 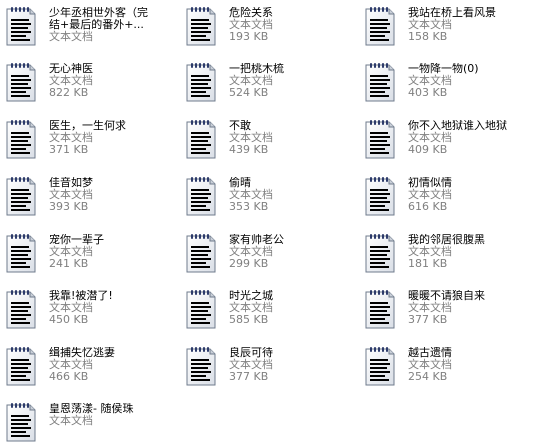 I want to click on file-text: 皇恩荡漾- 随侯珠 文本文档, so click(x=113, y=415).